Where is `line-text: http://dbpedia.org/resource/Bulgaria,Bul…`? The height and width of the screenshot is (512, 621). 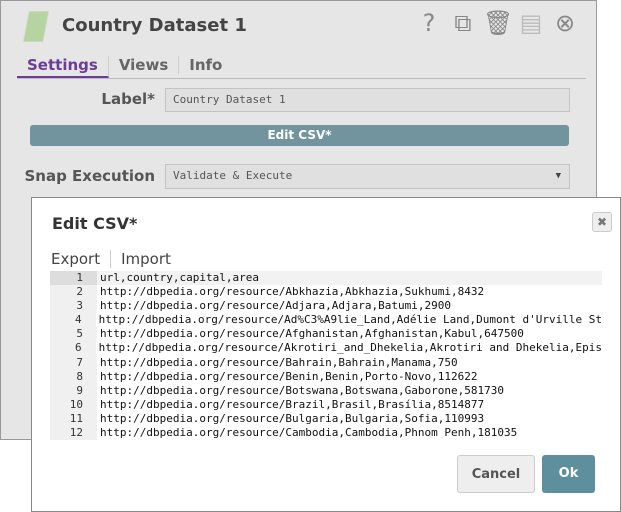 line-text: http://dbpedia.org/resource/Bulgaria,Bul… is located at coordinates (290, 419).